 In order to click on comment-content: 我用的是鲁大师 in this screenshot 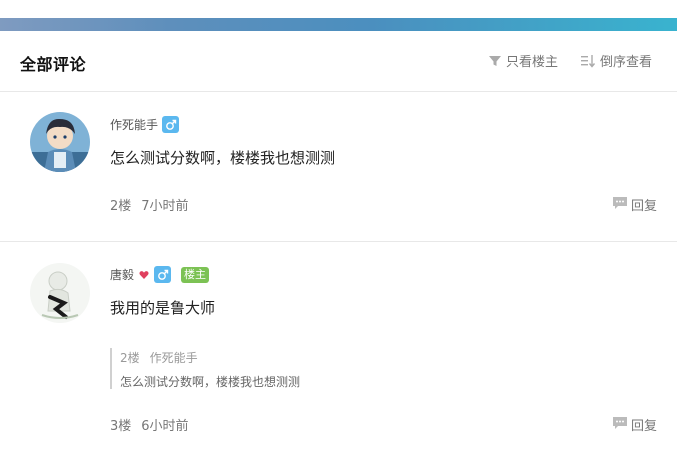, I will do `click(163, 308)`.